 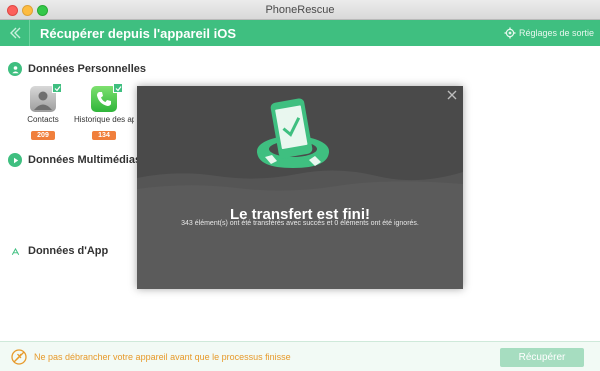 I want to click on tile-call-history-label: Historique des ap, so click(x=104, y=119).